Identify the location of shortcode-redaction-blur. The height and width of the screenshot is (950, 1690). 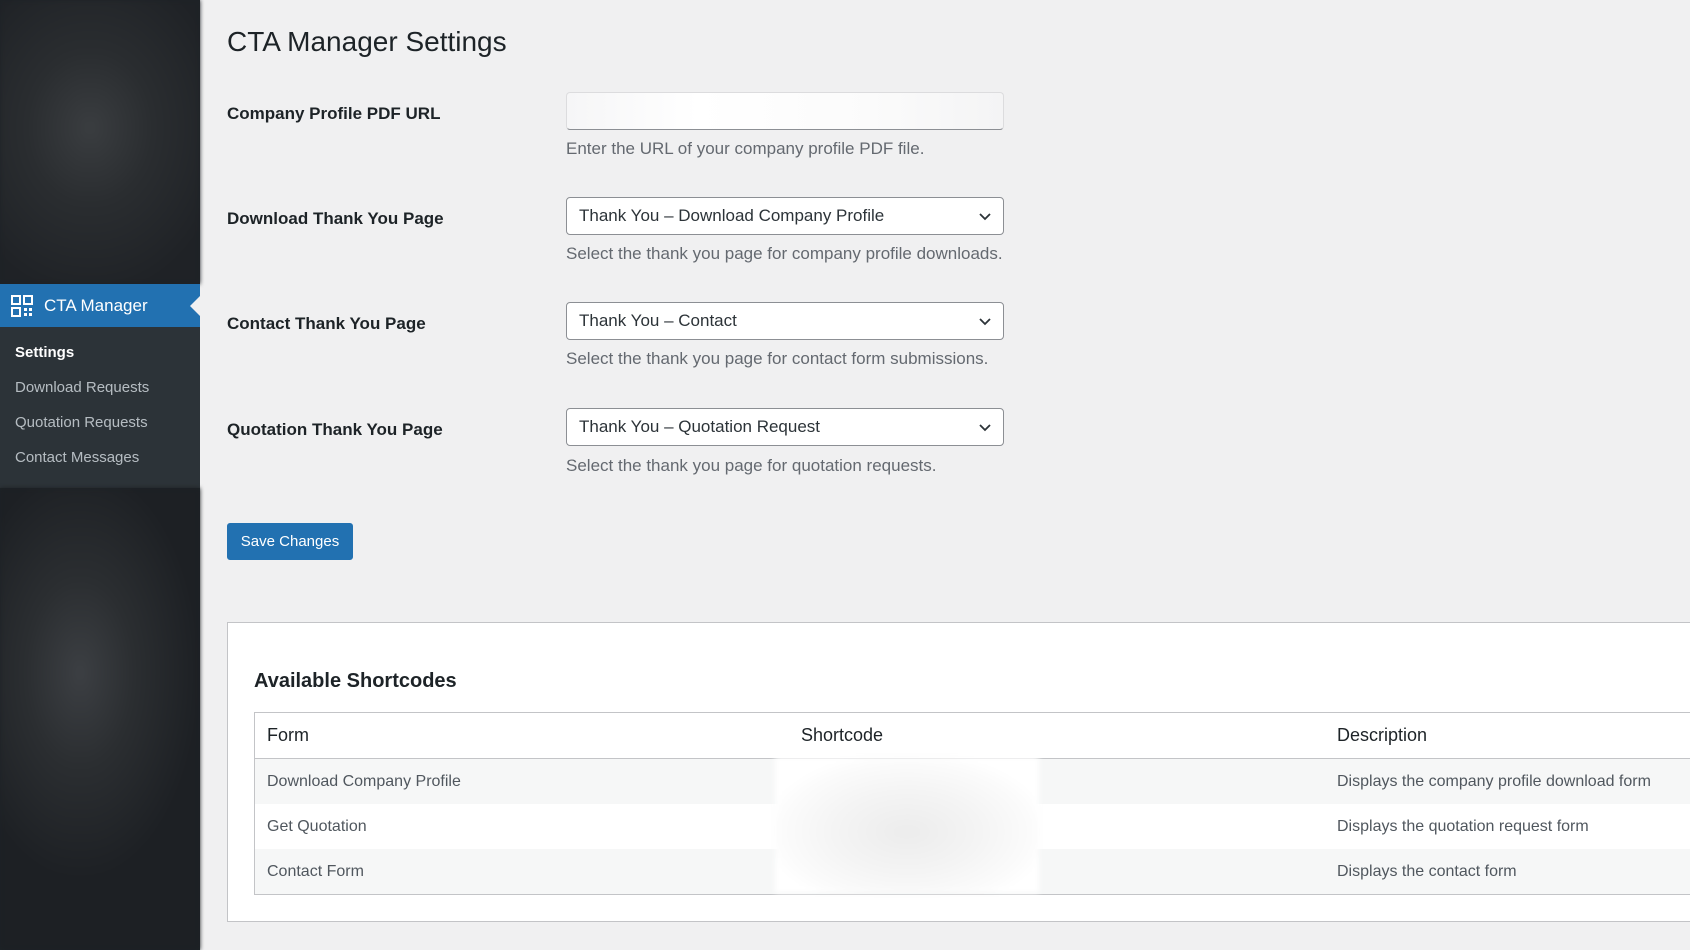
(907, 825).